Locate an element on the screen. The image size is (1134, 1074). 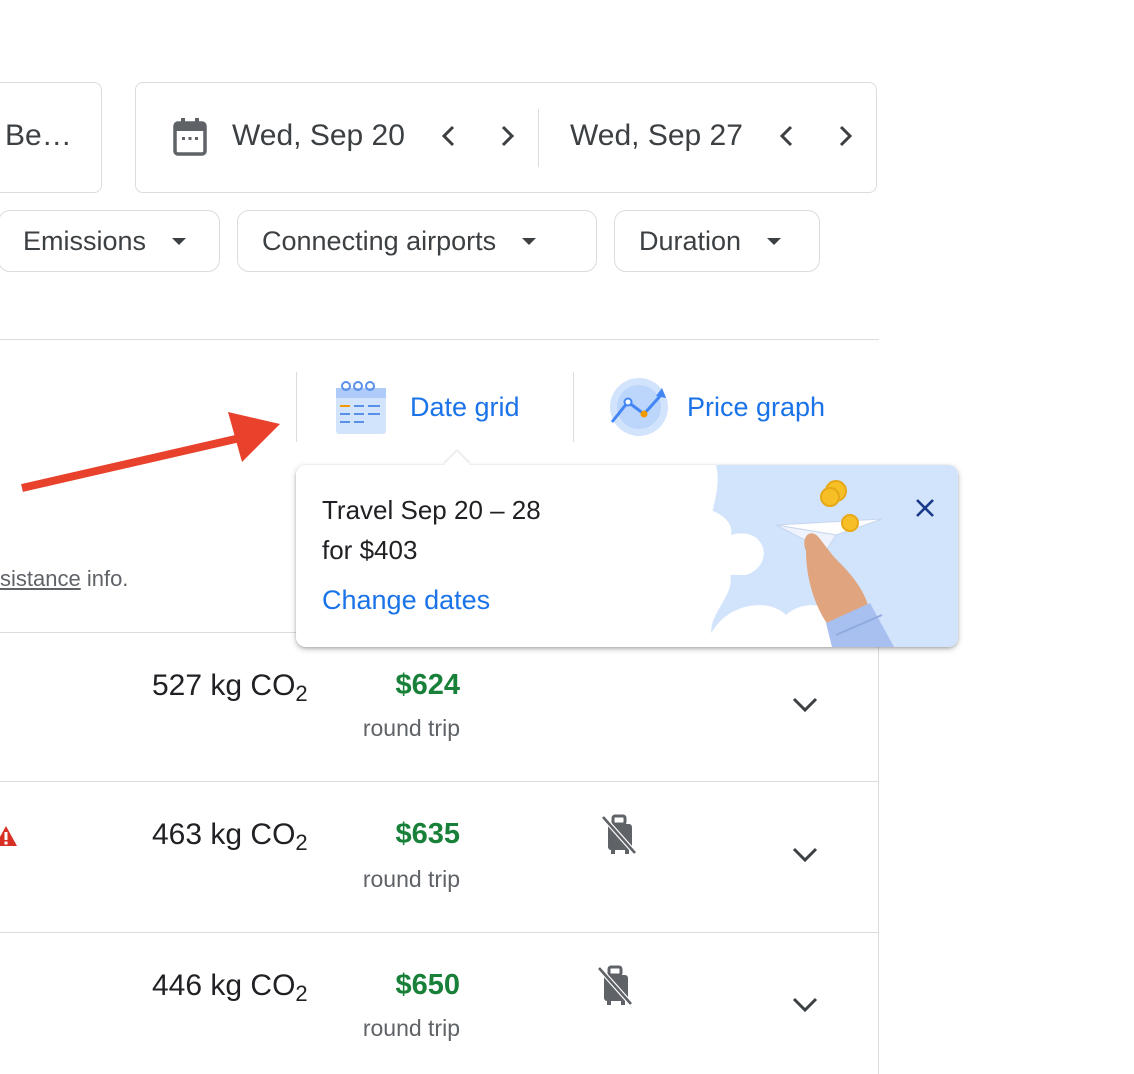
price-graph-icon is located at coordinates (639, 407).